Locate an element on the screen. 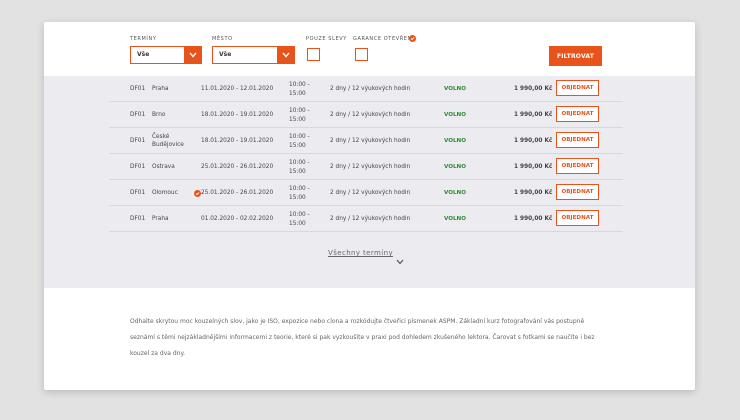  discount-filter-label: POUZE SLEVY is located at coordinates (326, 39).